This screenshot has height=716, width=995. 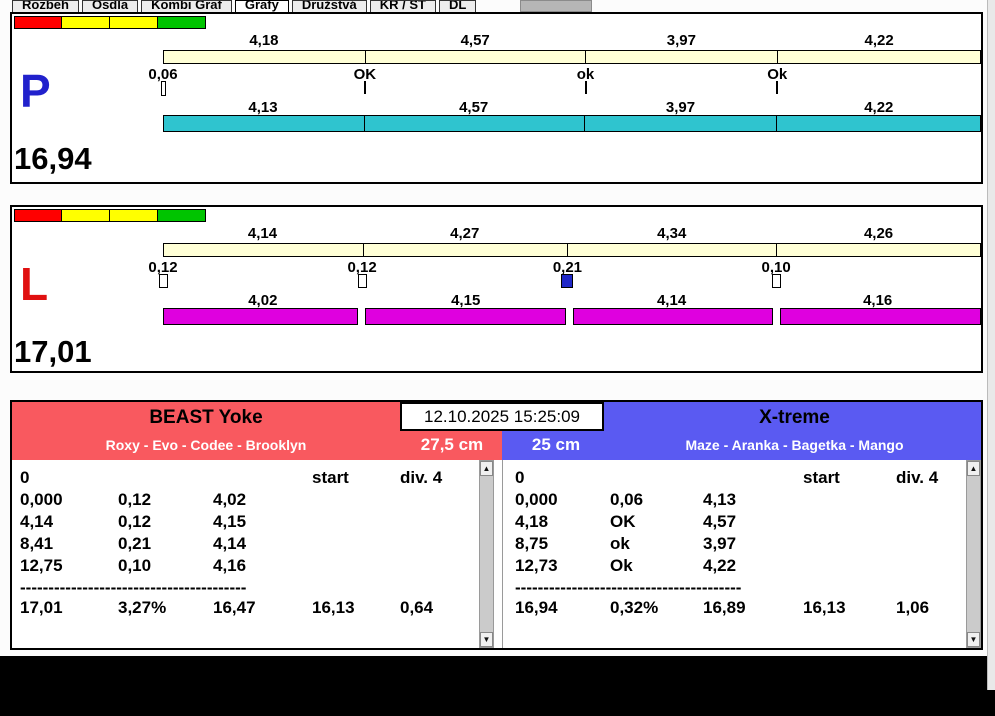 I want to click on dog-time-value: 4,15, so click(x=466, y=300).